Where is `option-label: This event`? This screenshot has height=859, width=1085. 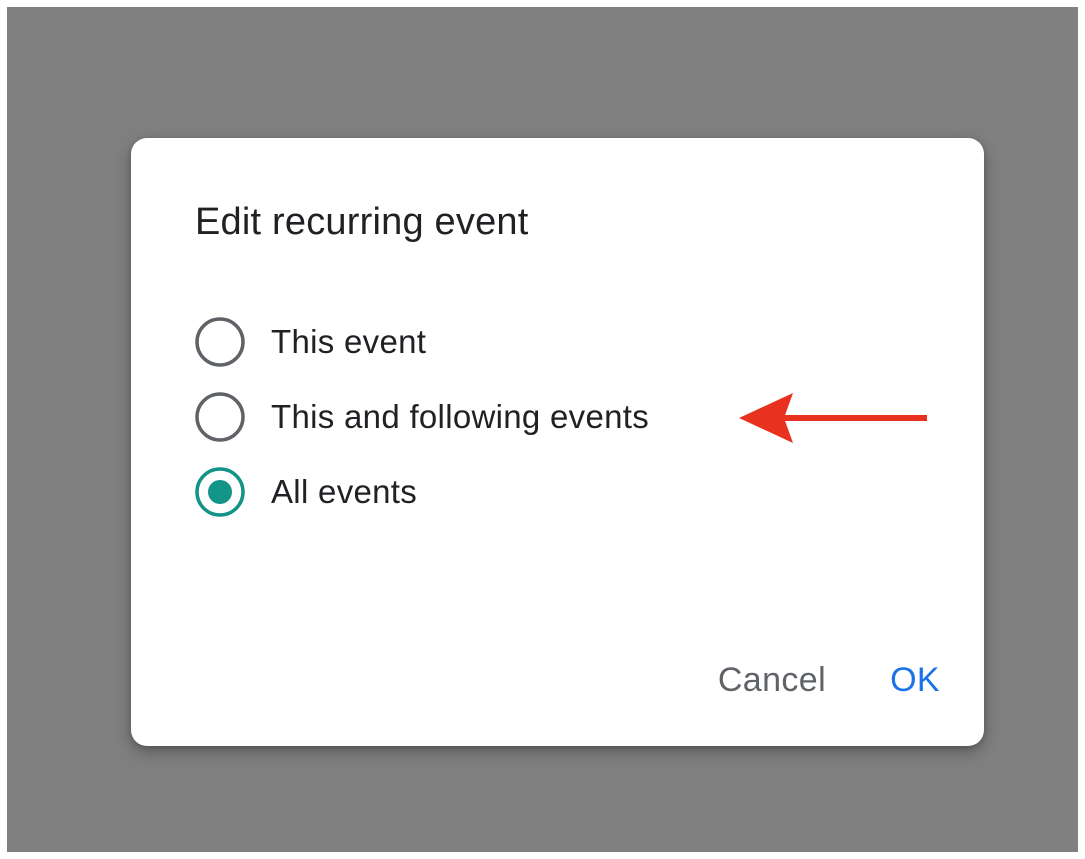 option-label: This event is located at coordinates (349, 341).